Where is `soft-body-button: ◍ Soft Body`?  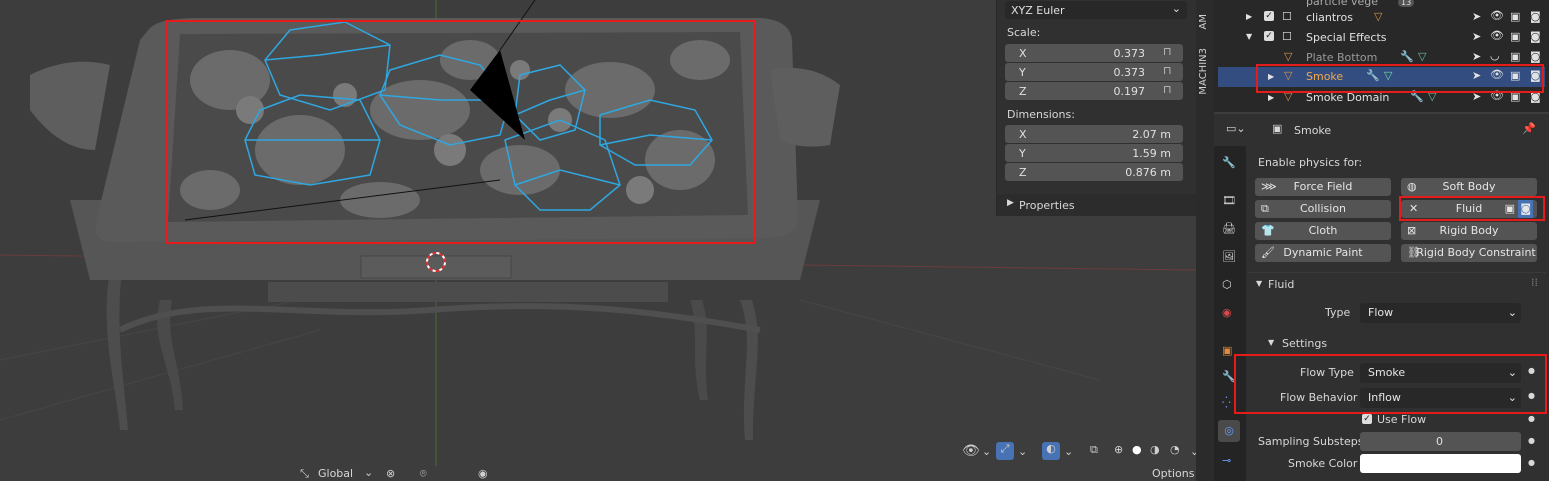
soft-body-button: ◍ Soft Body is located at coordinates (1469, 187).